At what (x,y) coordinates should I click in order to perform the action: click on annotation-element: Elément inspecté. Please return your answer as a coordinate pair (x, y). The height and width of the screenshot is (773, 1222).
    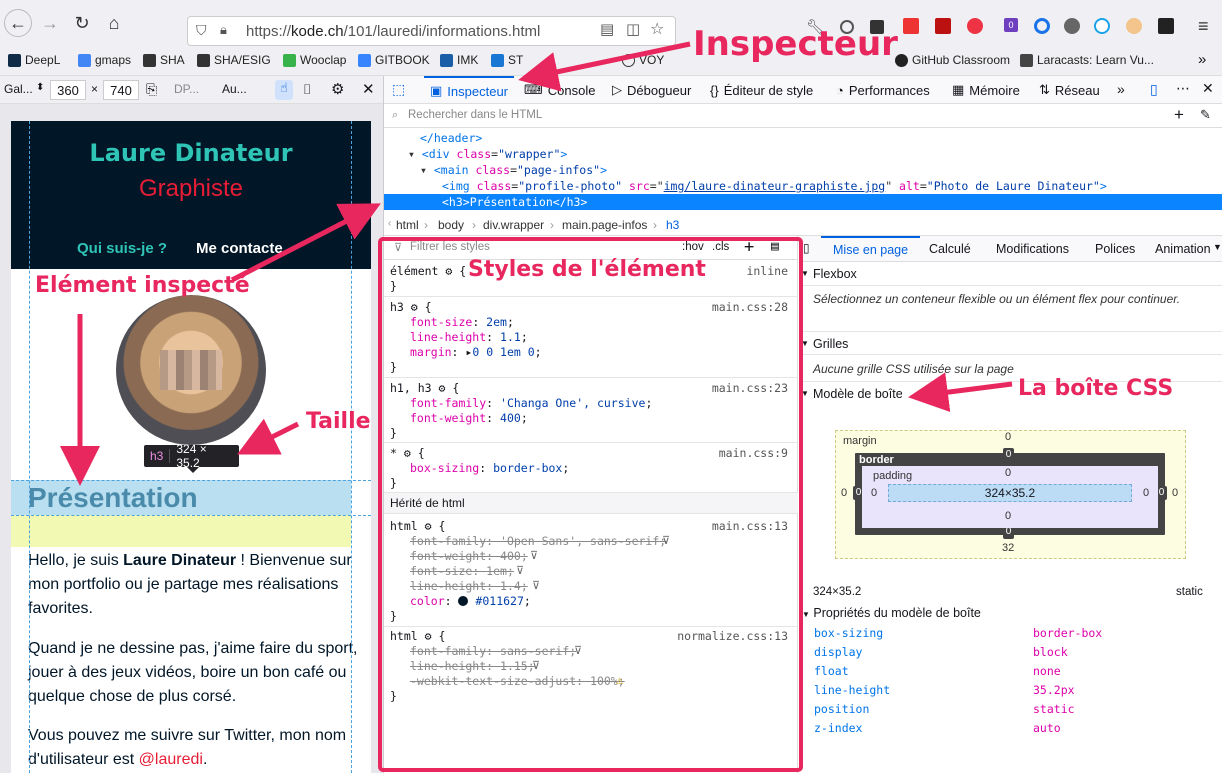
    Looking at the image, I should click on (142, 285).